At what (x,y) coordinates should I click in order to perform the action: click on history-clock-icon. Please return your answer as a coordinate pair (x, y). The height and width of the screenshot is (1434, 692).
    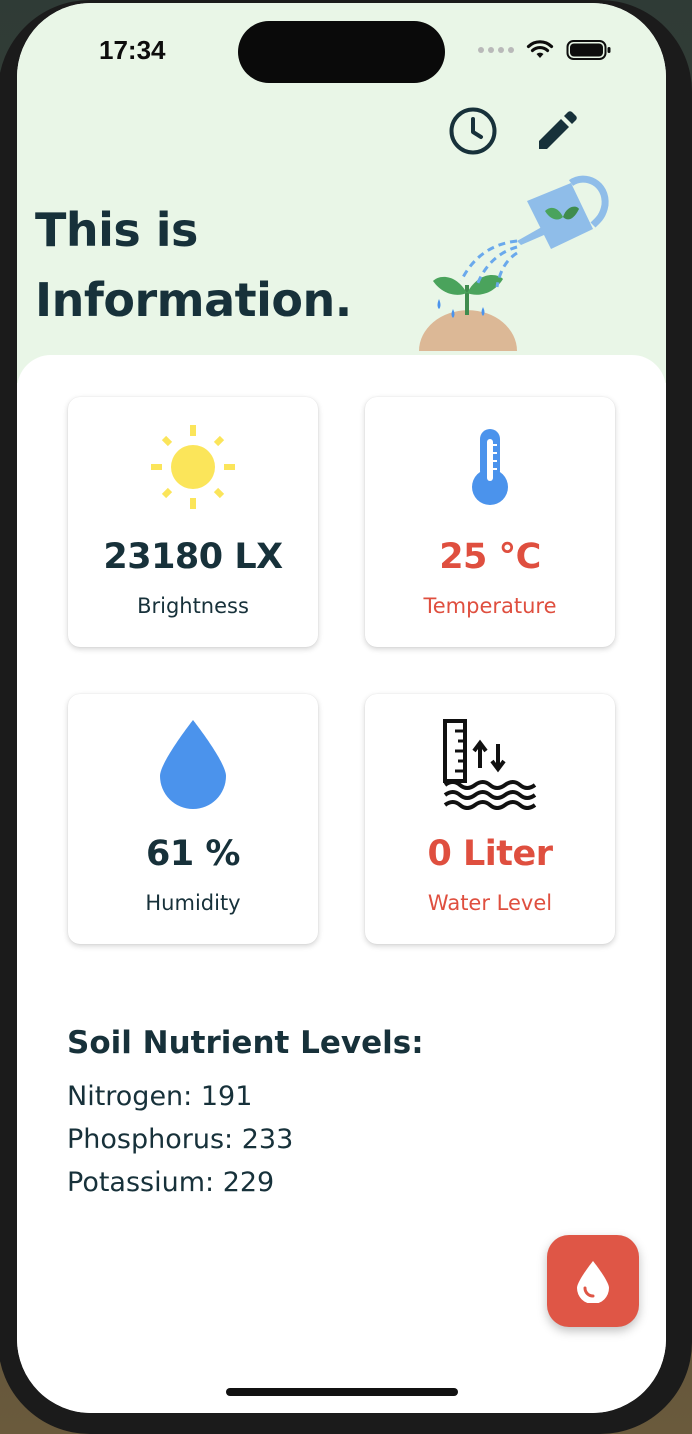
    Looking at the image, I should click on (473, 131).